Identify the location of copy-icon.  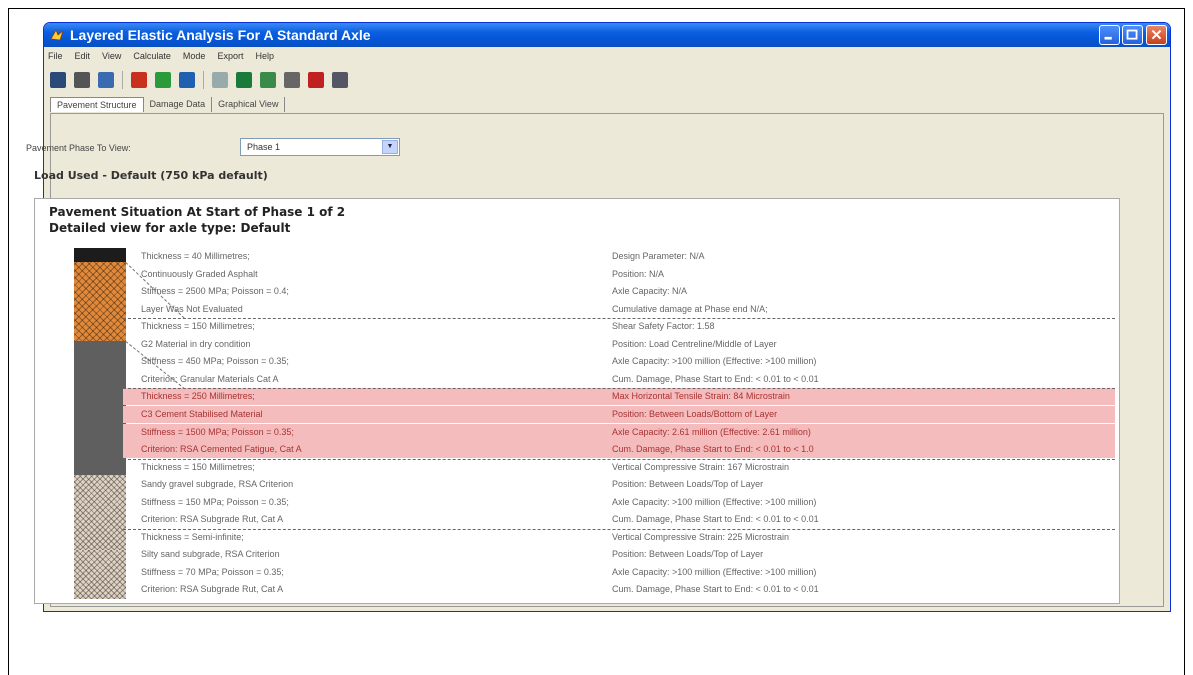
(106, 80).